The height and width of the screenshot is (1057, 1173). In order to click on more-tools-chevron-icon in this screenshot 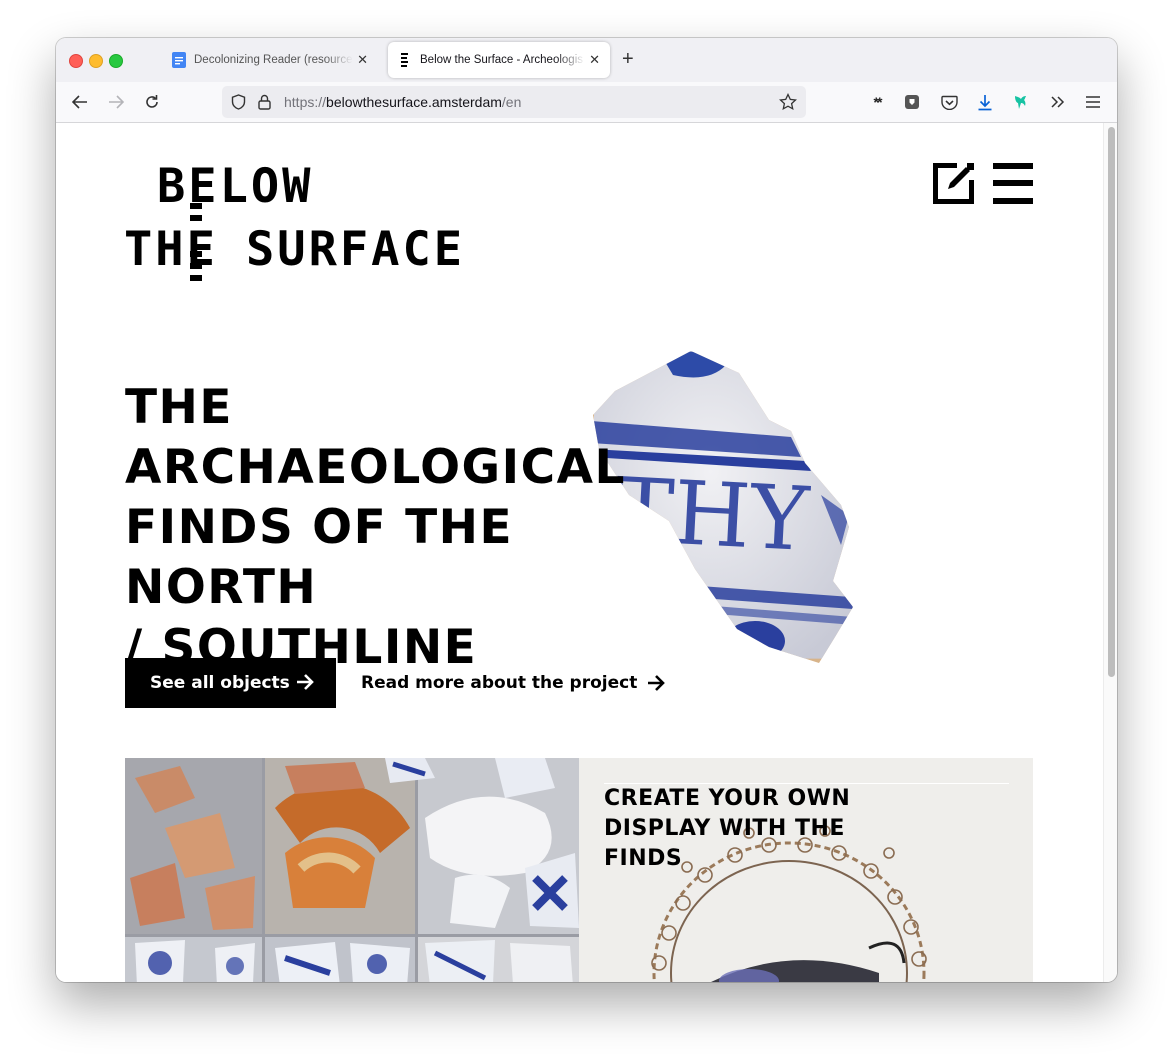, I will do `click(1057, 102)`.